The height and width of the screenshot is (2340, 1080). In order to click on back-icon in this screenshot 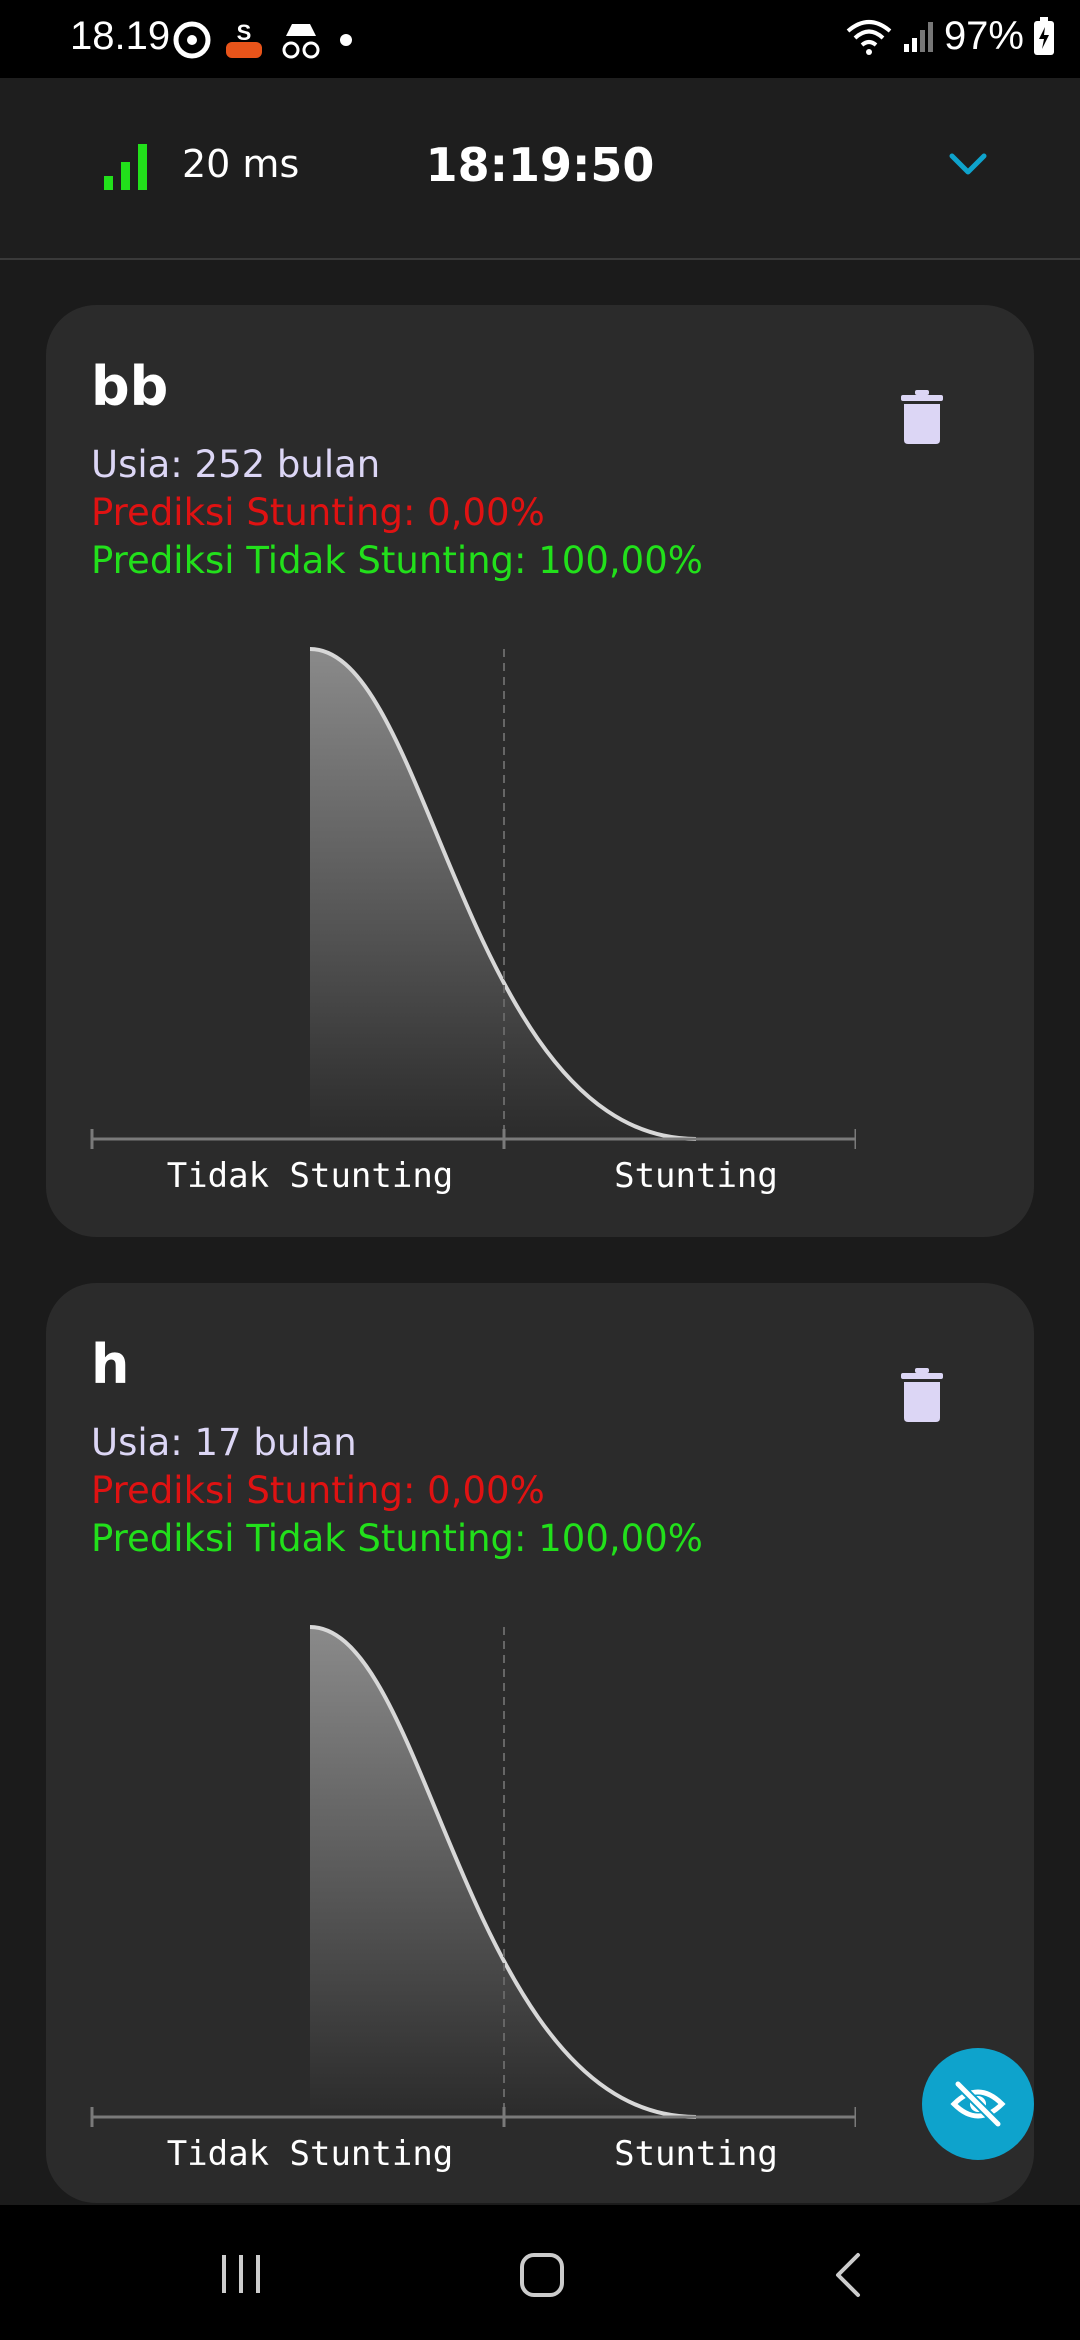, I will do `click(848, 2275)`.